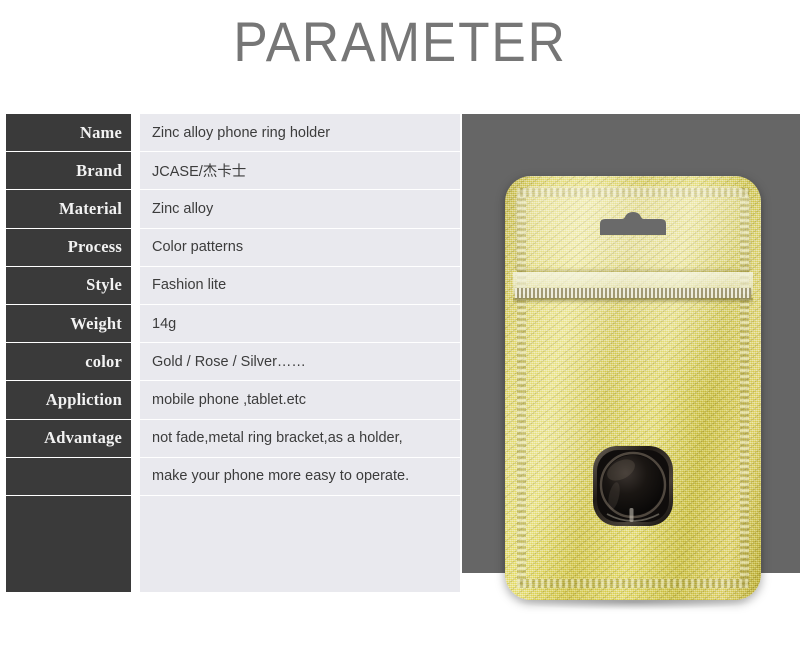 The width and height of the screenshot is (800, 653). What do you see at coordinates (300, 209) in the screenshot?
I see `spec-value: Zinc alloy` at bounding box center [300, 209].